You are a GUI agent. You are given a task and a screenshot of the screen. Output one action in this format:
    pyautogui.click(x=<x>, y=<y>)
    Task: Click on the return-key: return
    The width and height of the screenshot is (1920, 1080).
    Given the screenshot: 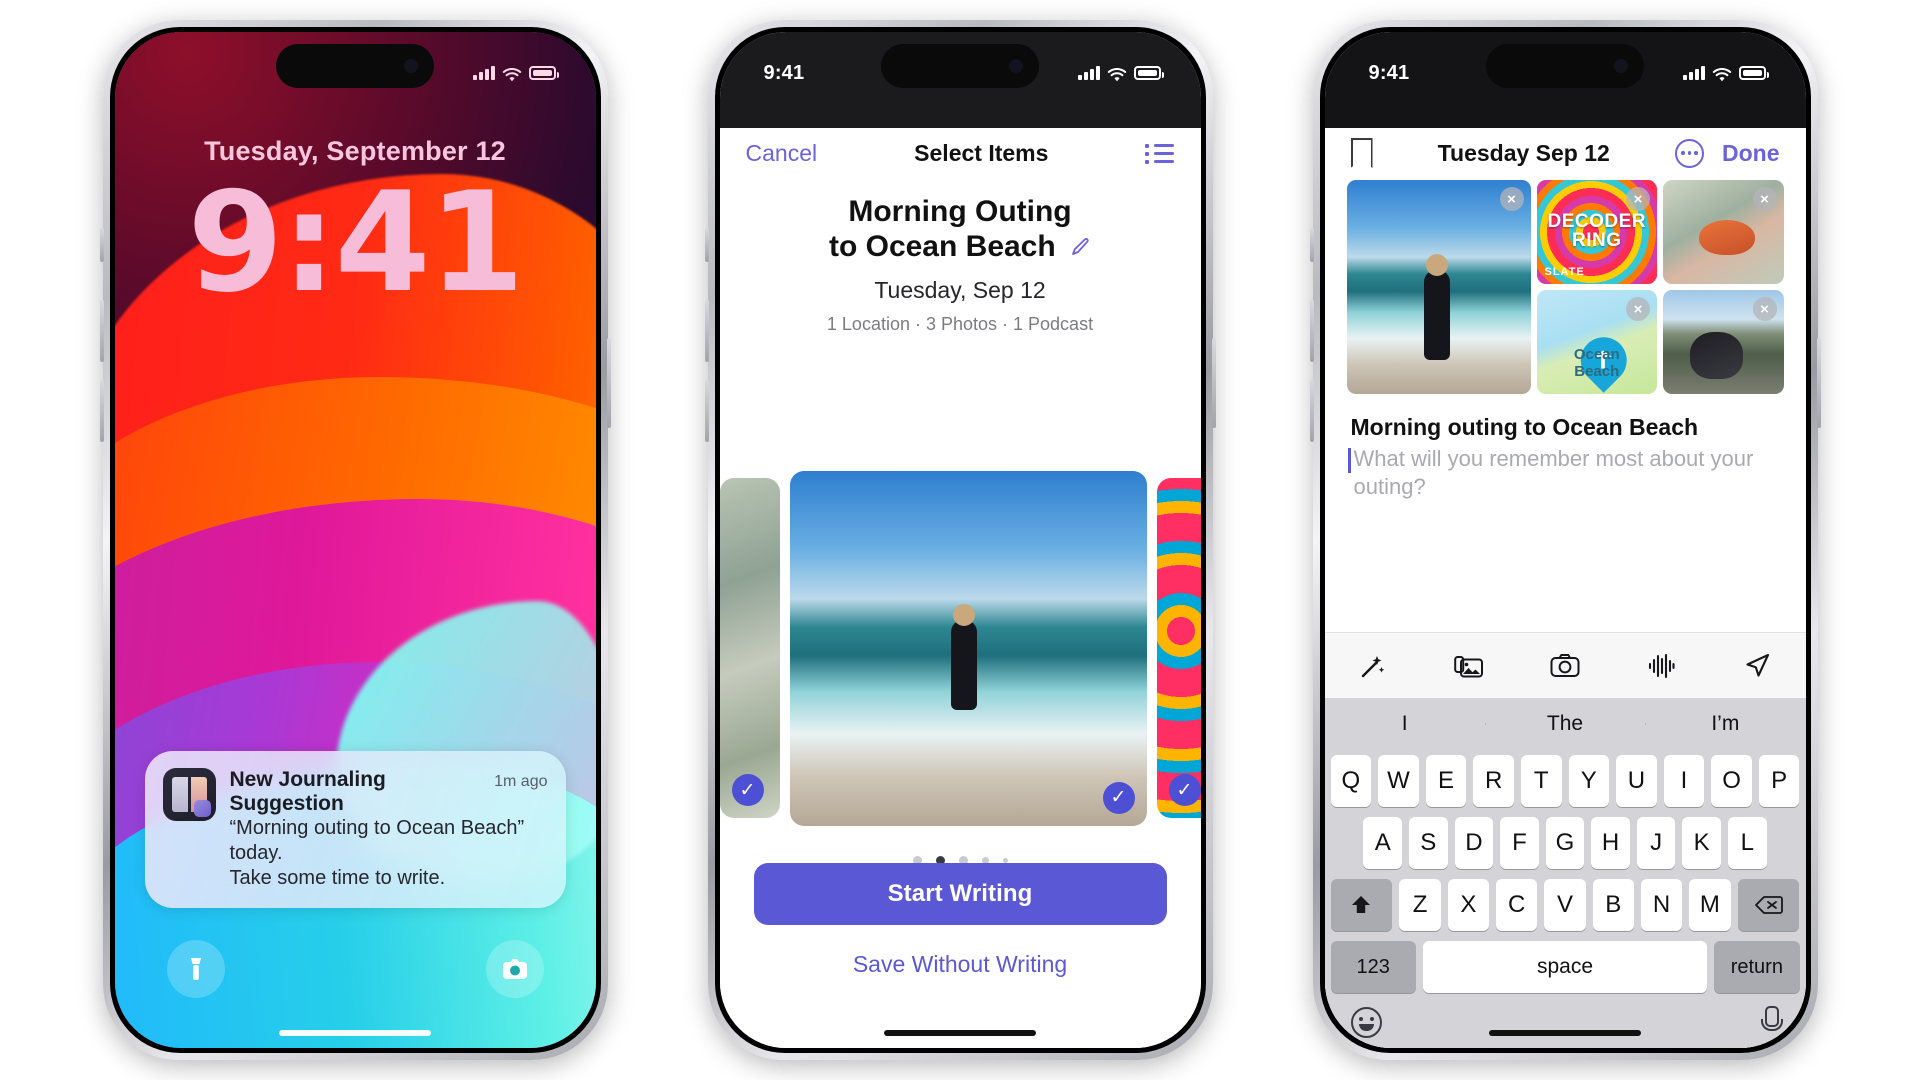 What is the action you would take?
    pyautogui.click(x=1757, y=967)
    